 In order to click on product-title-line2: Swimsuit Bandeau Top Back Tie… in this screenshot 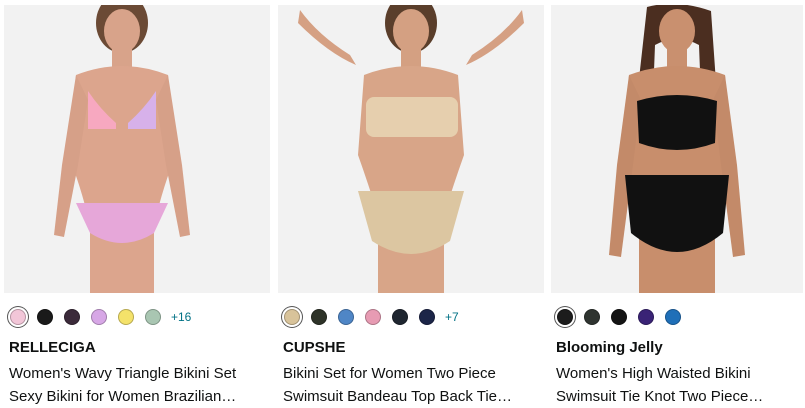, I will do `click(410, 396)`.